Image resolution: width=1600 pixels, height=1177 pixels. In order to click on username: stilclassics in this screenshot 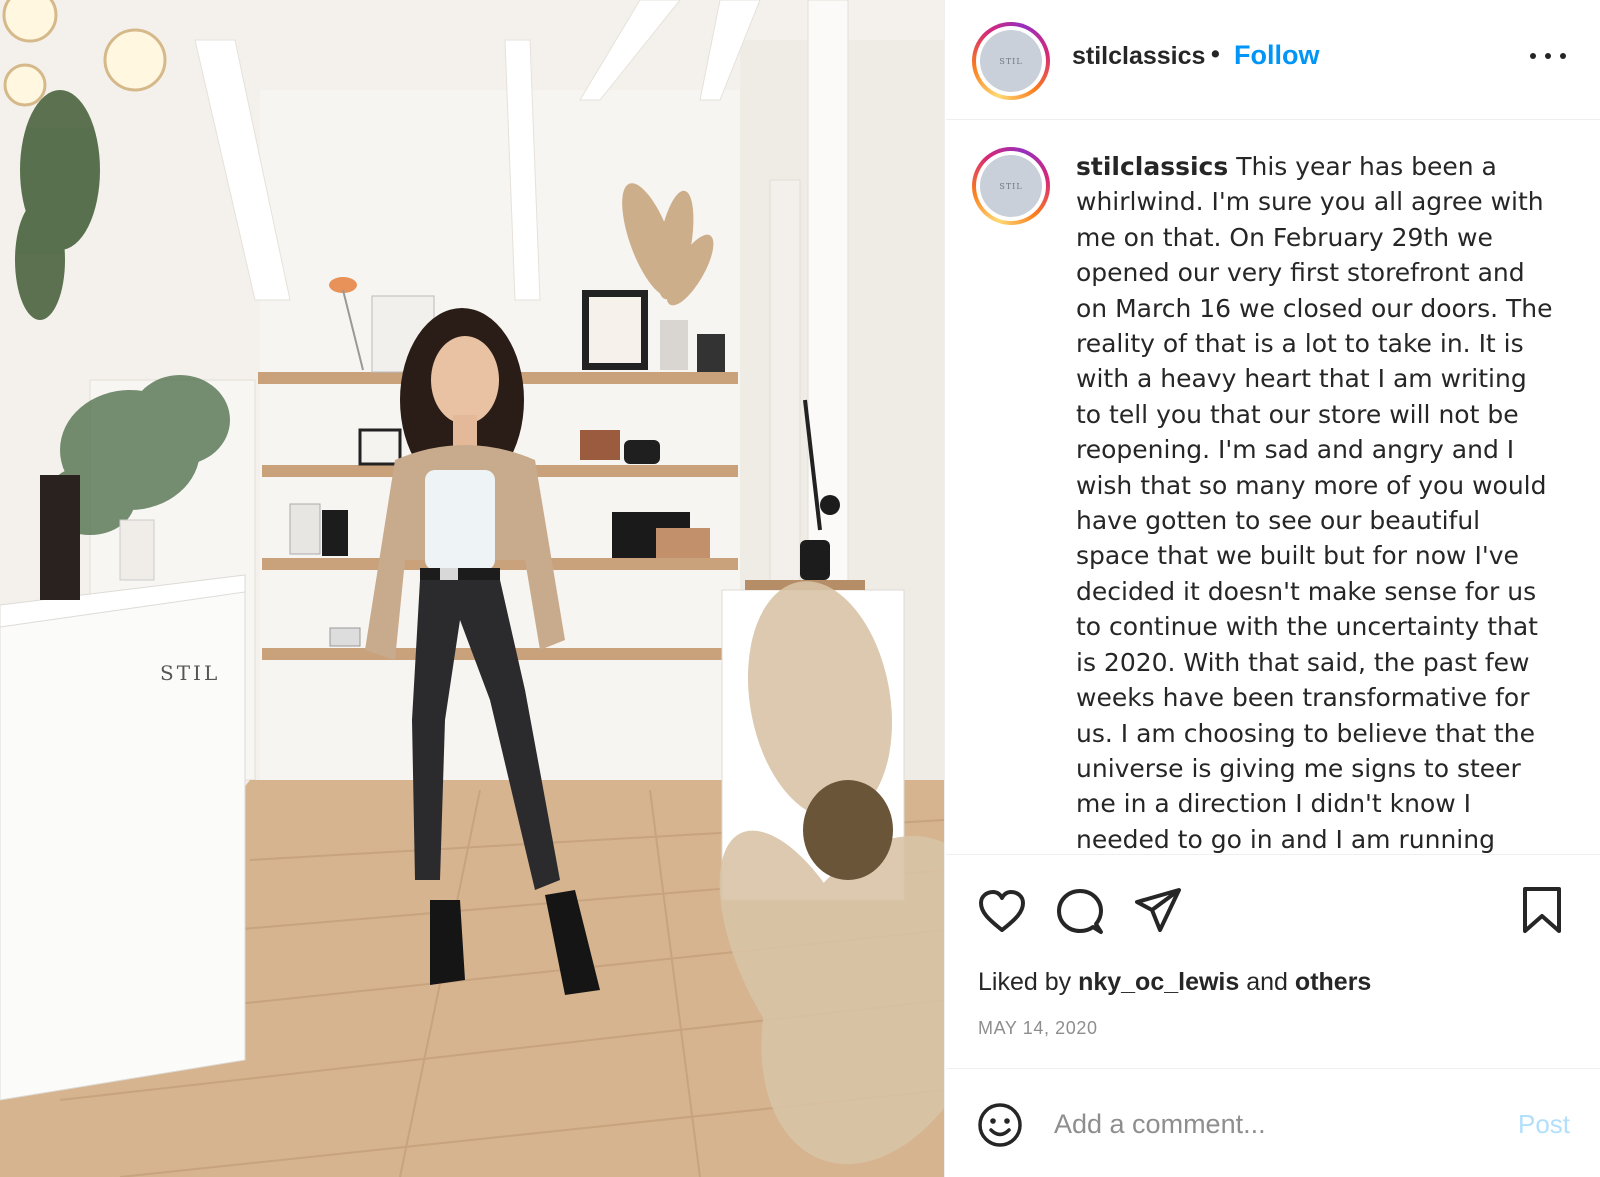, I will do `click(1138, 56)`.